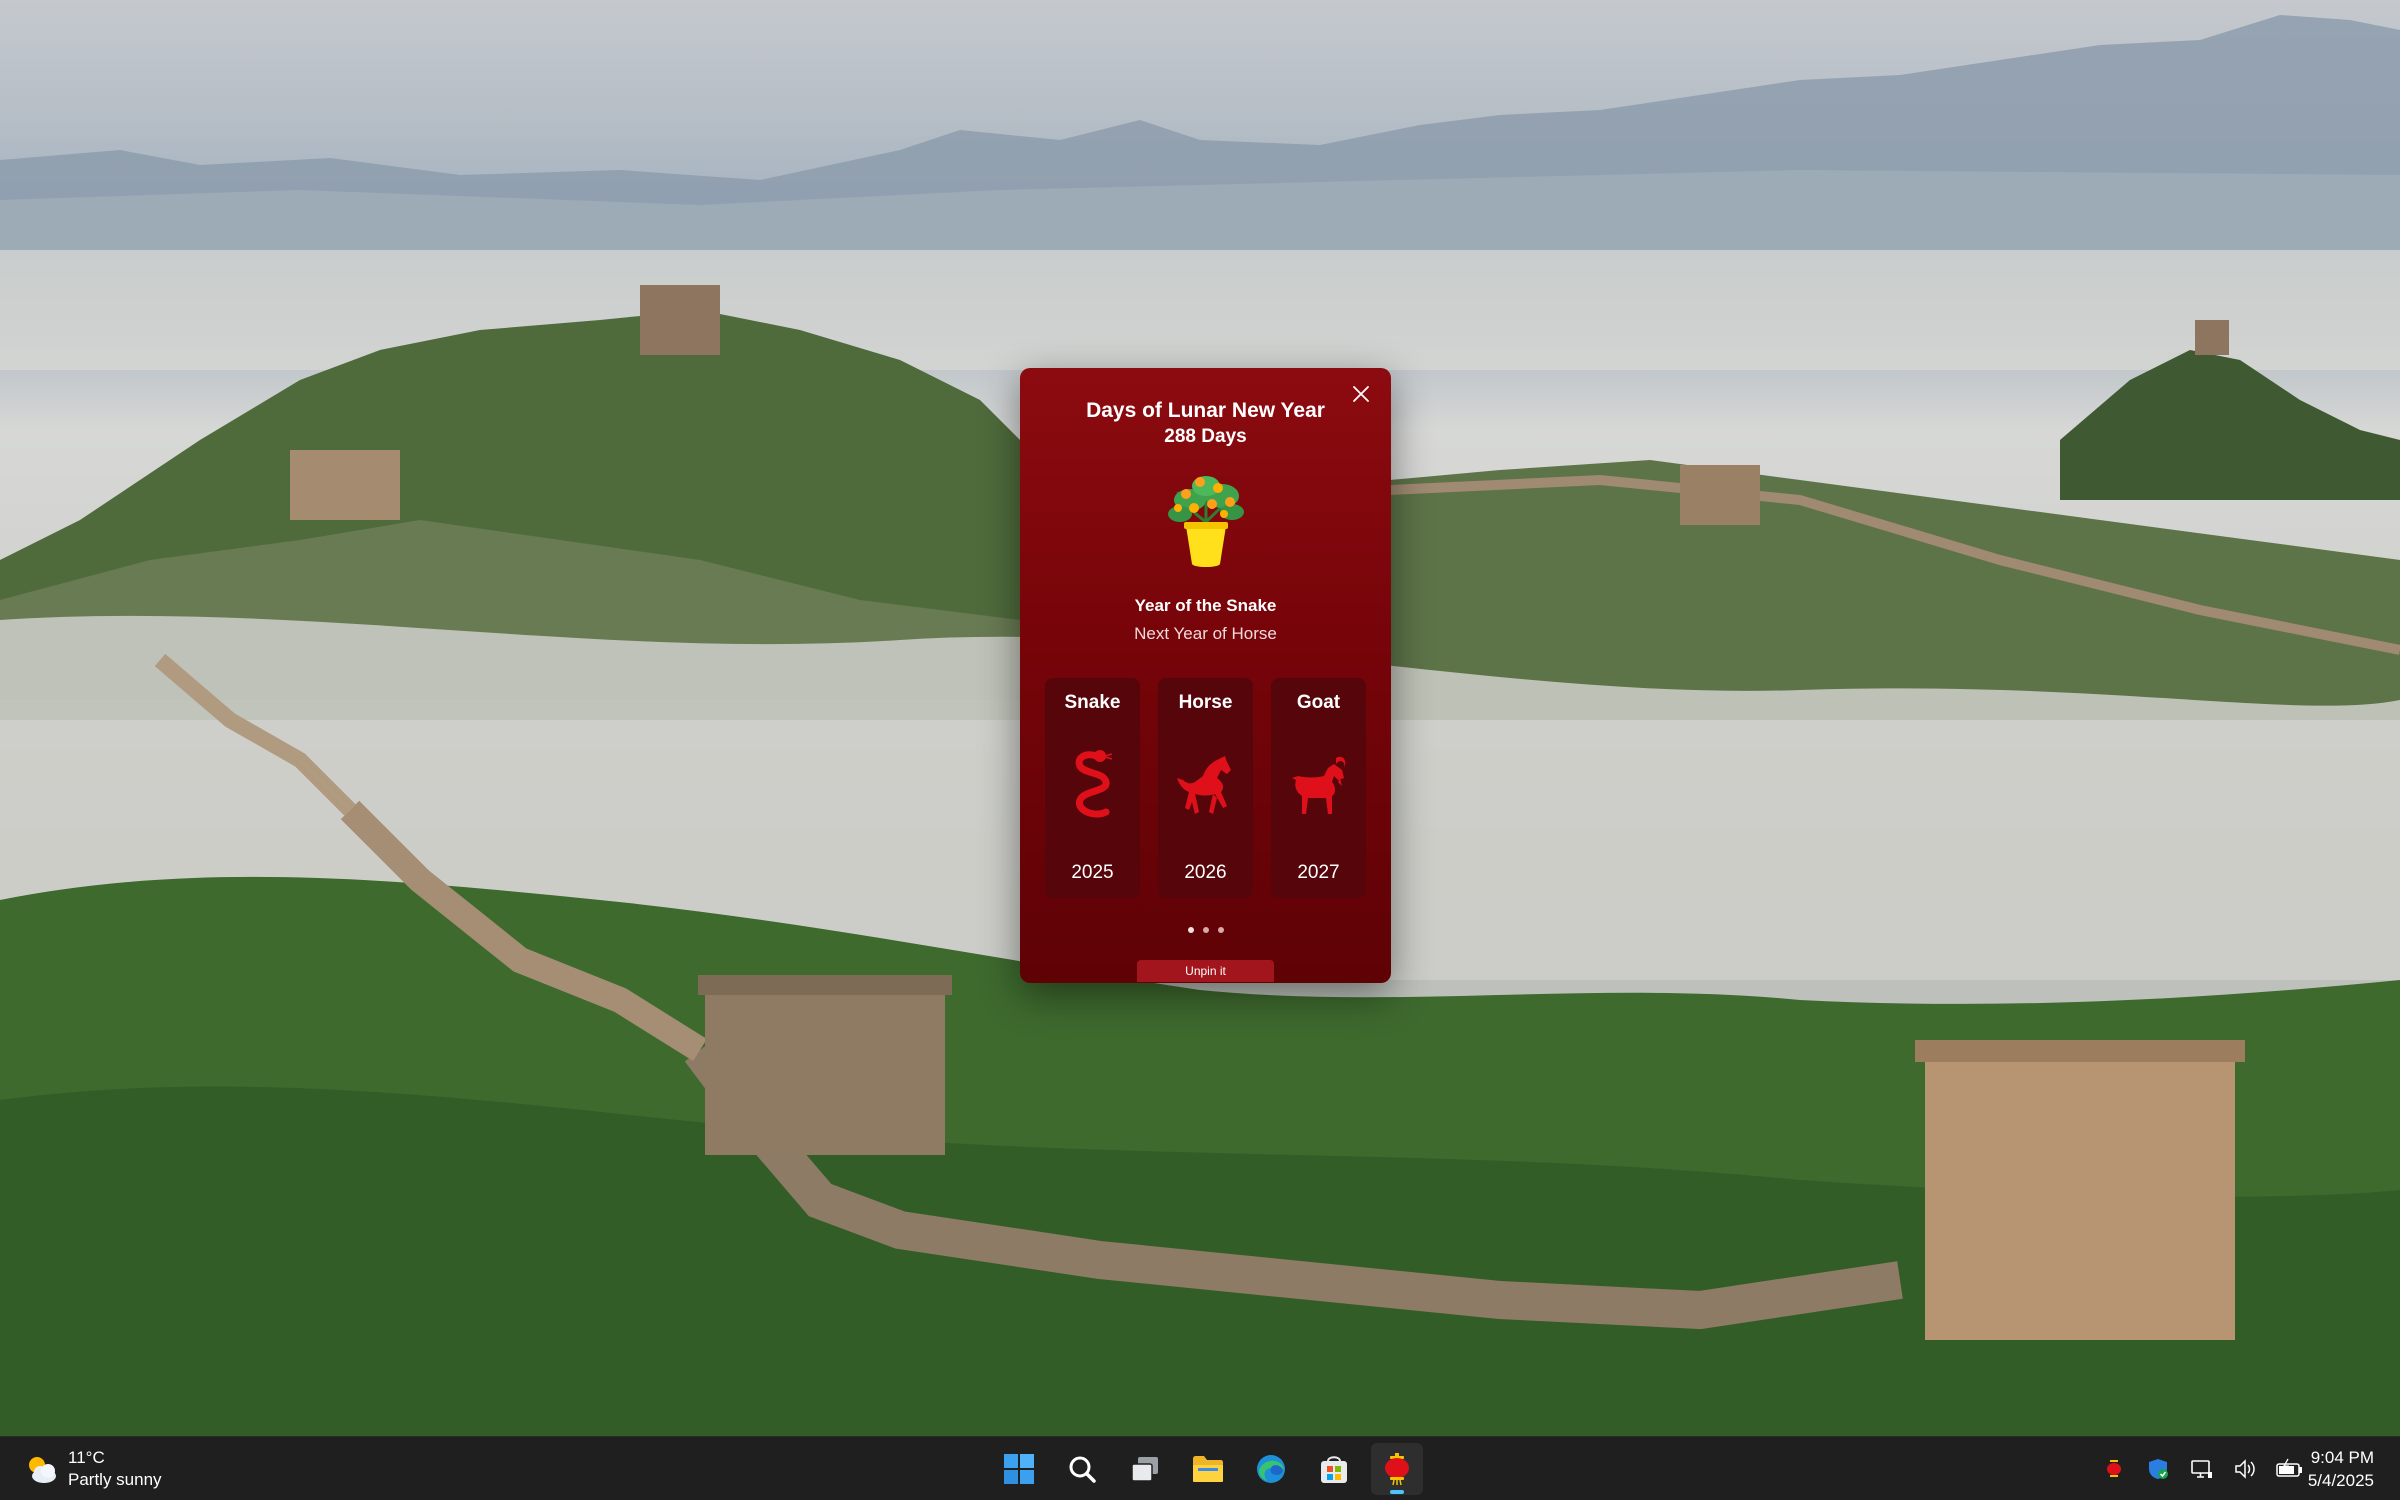 This screenshot has width=2400, height=1500. I want to click on search-icon, so click(1082, 1469).